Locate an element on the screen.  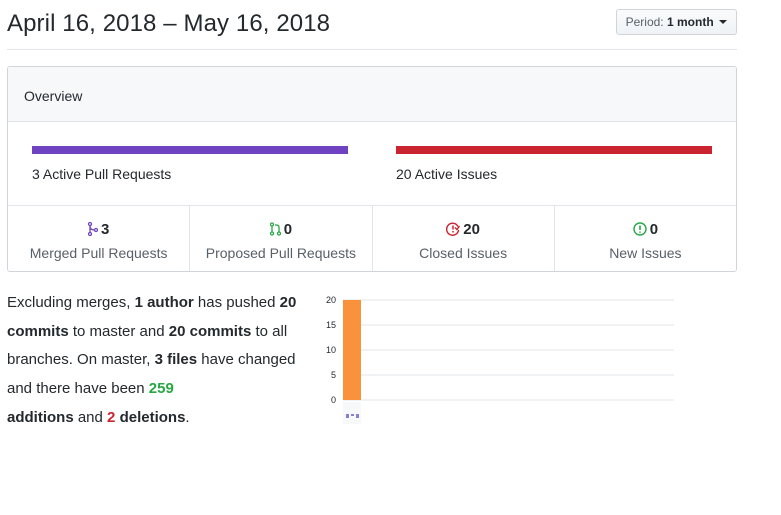
git-pull-request-icon is located at coordinates (275, 229).